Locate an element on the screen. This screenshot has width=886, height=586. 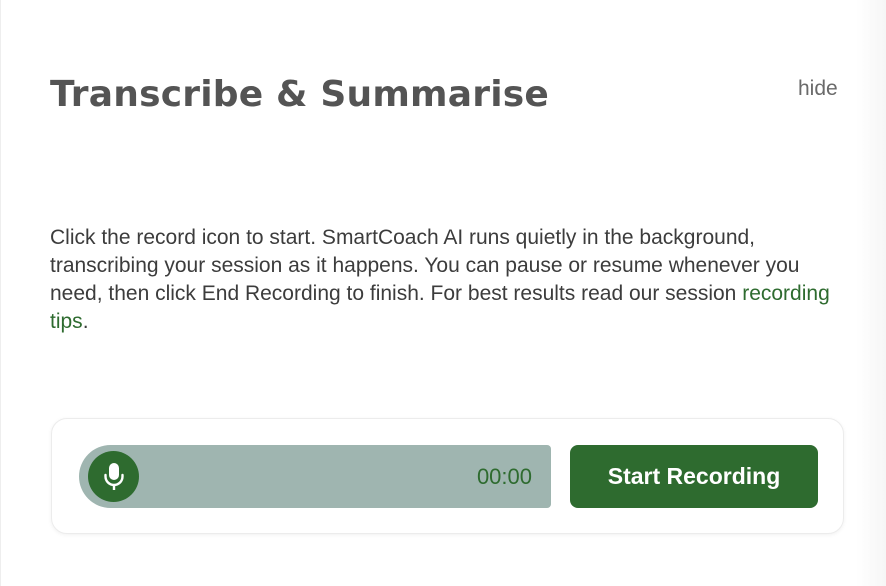
record-button is located at coordinates (113, 476).